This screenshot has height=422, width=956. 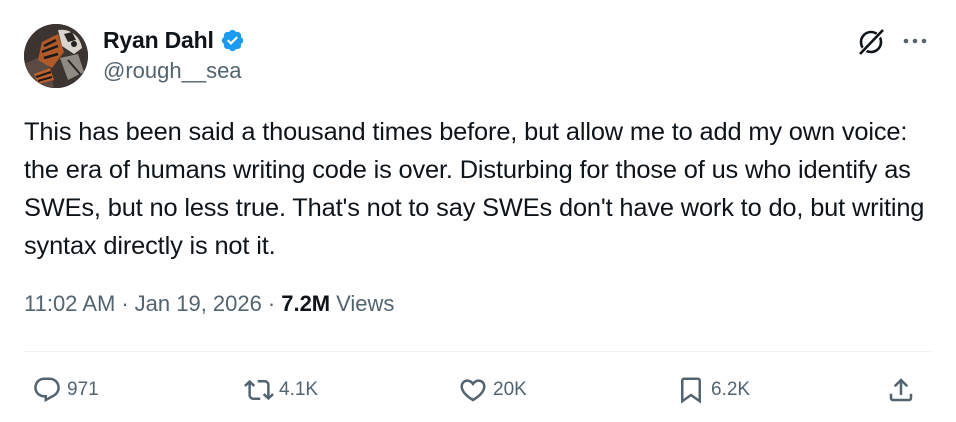 What do you see at coordinates (871, 42) in the screenshot?
I see `grok-icon` at bounding box center [871, 42].